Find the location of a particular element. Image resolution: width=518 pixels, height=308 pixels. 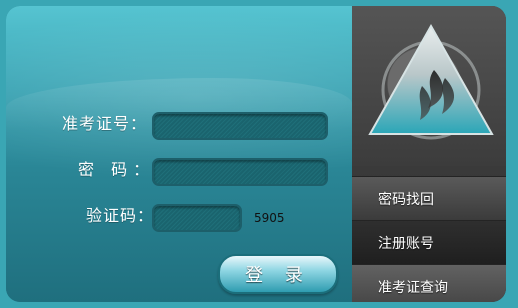

triangle-flame-logo-icon is located at coordinates (431, 81).